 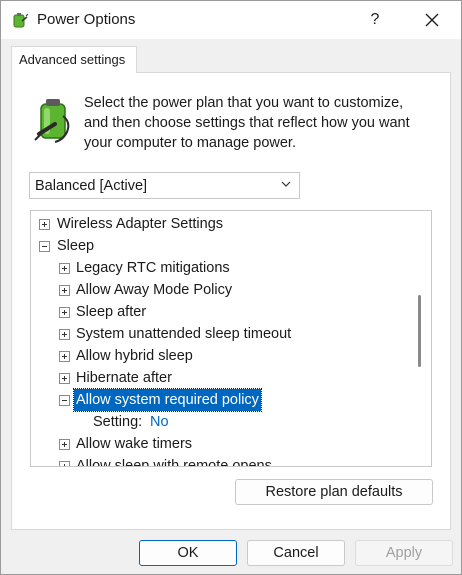 I want to click on battery-plug-icon, so click(x=52, y=121).